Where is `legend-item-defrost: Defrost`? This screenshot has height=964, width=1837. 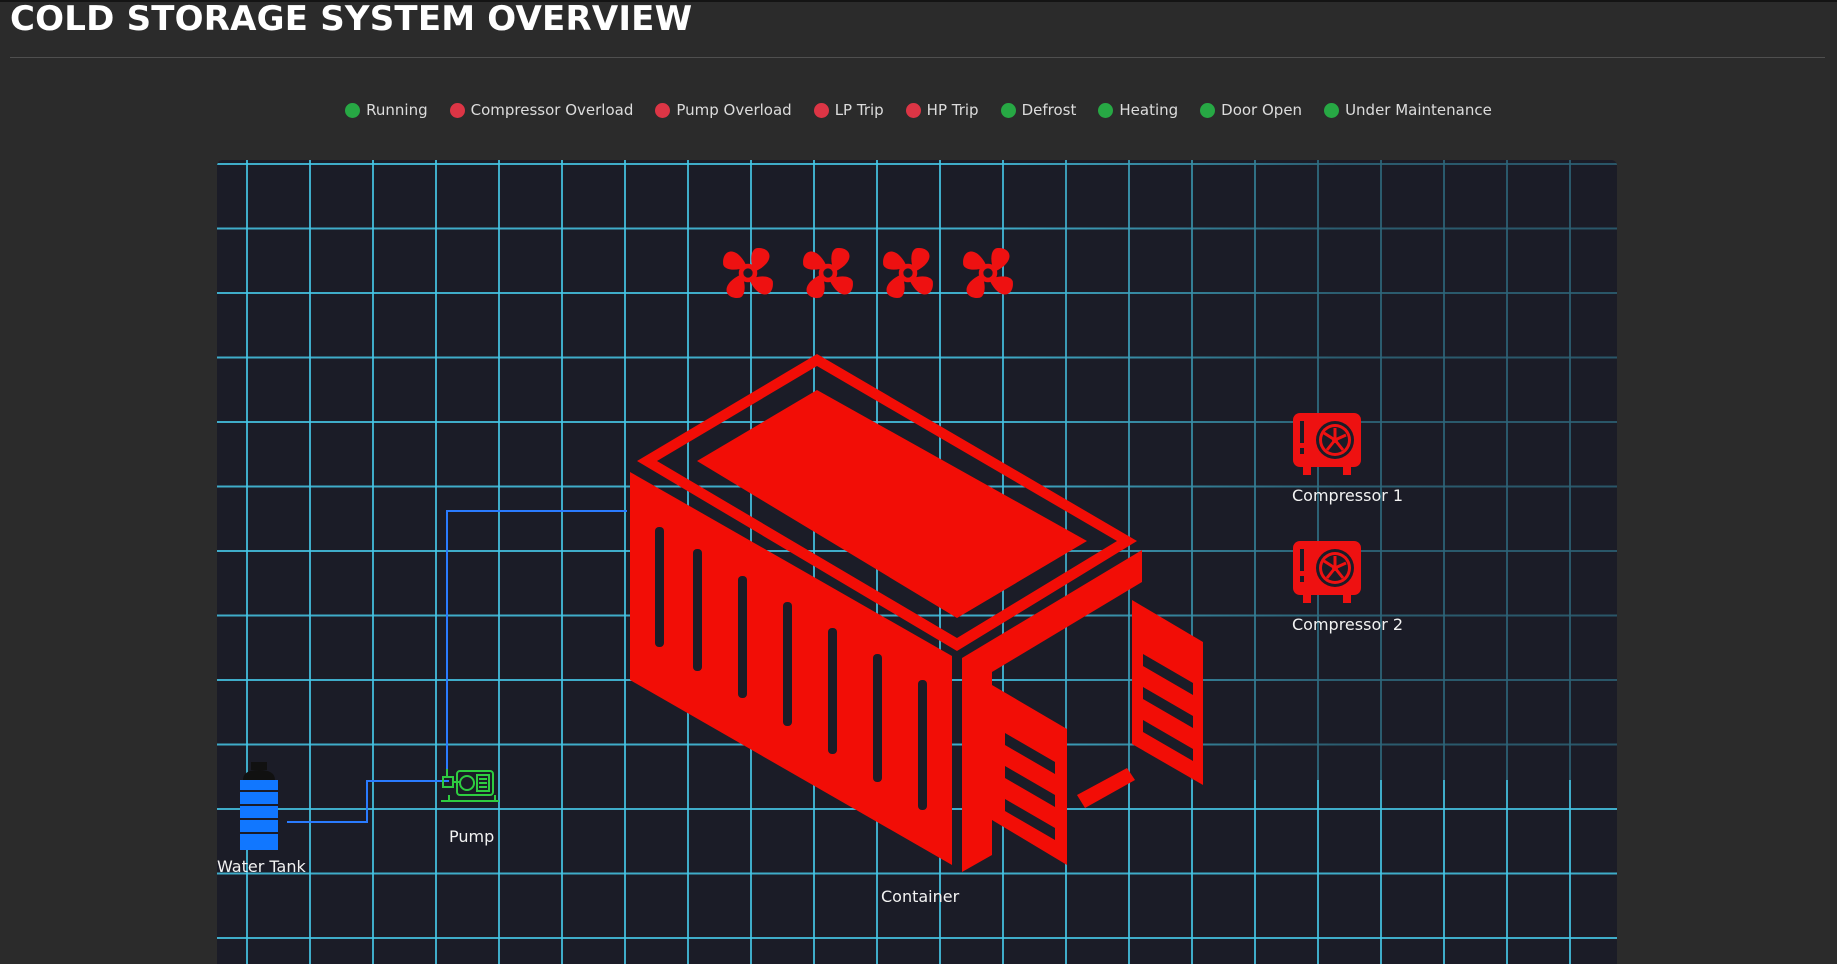 legend-item-defrost: Defrost is located at coordinates (1038, 110).